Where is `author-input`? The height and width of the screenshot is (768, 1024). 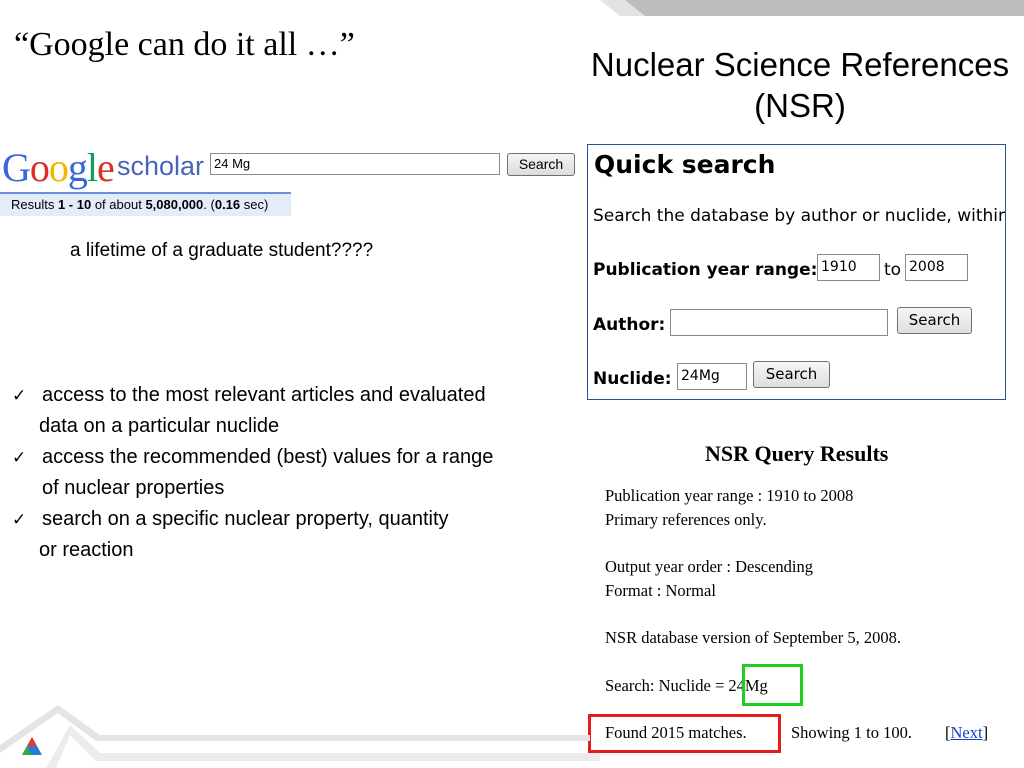 author-input is located at coordinates (779, 322).